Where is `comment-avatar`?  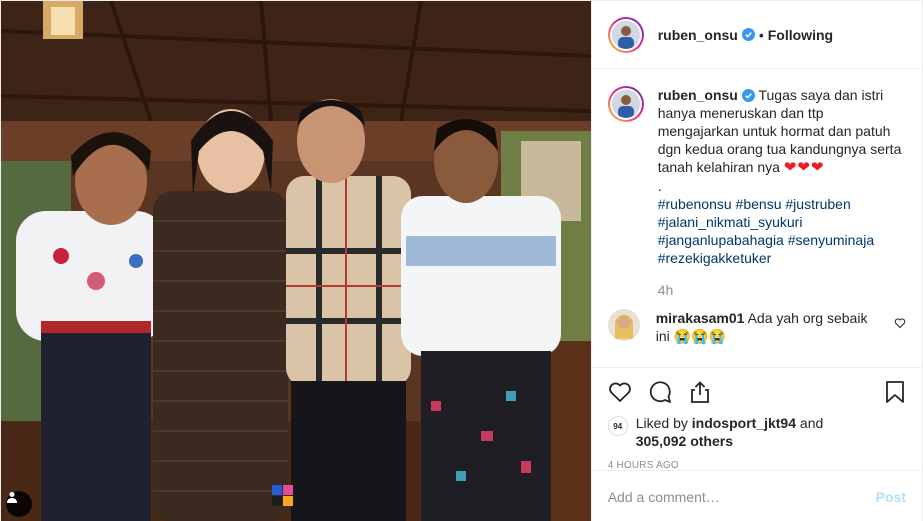
comment-avatar is located at coordinates (623, 325).